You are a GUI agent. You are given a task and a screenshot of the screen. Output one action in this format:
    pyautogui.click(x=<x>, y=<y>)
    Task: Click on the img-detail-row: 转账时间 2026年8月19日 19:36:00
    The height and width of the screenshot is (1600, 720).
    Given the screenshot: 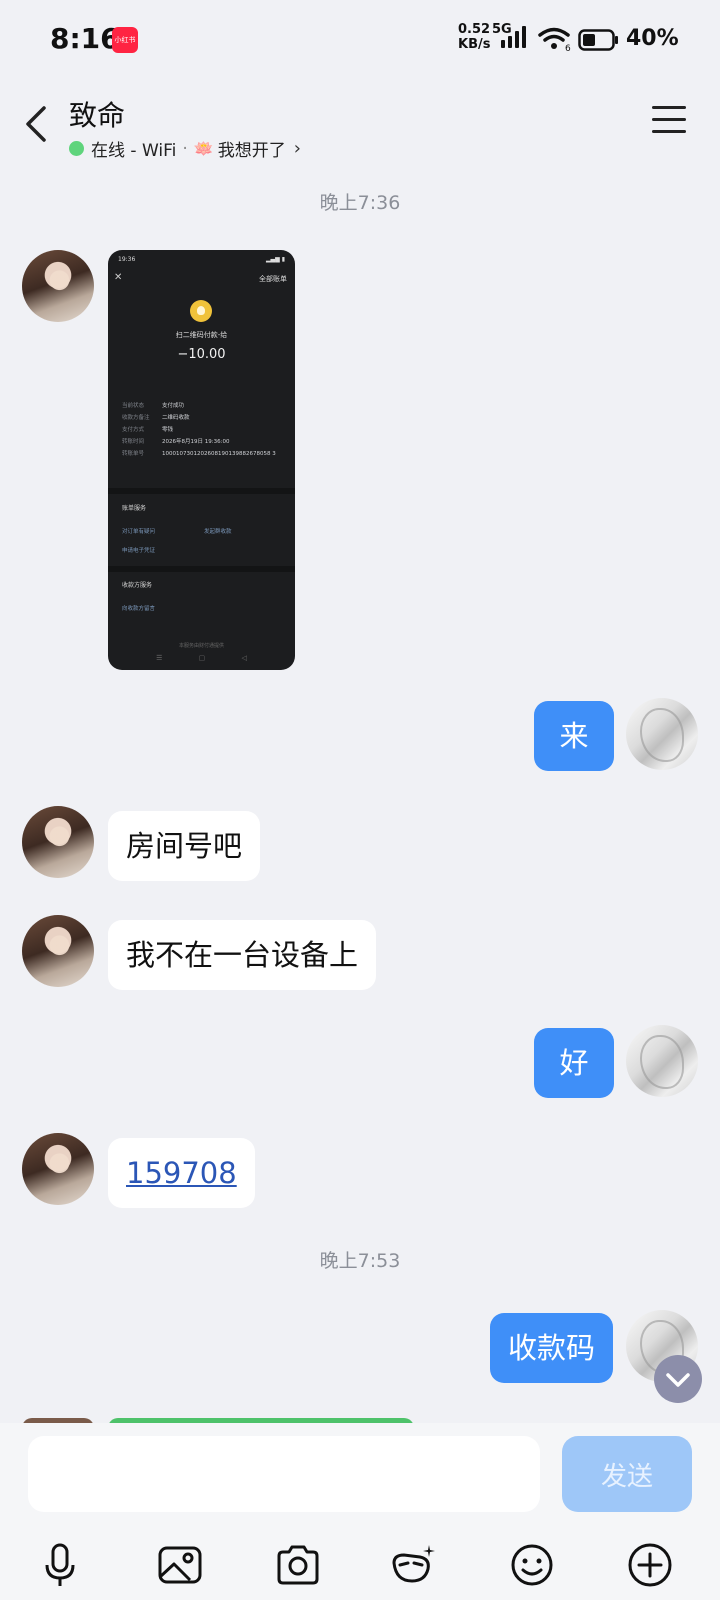 What is the action you would take?
    pyautogui.click(x=176, y=442)
    